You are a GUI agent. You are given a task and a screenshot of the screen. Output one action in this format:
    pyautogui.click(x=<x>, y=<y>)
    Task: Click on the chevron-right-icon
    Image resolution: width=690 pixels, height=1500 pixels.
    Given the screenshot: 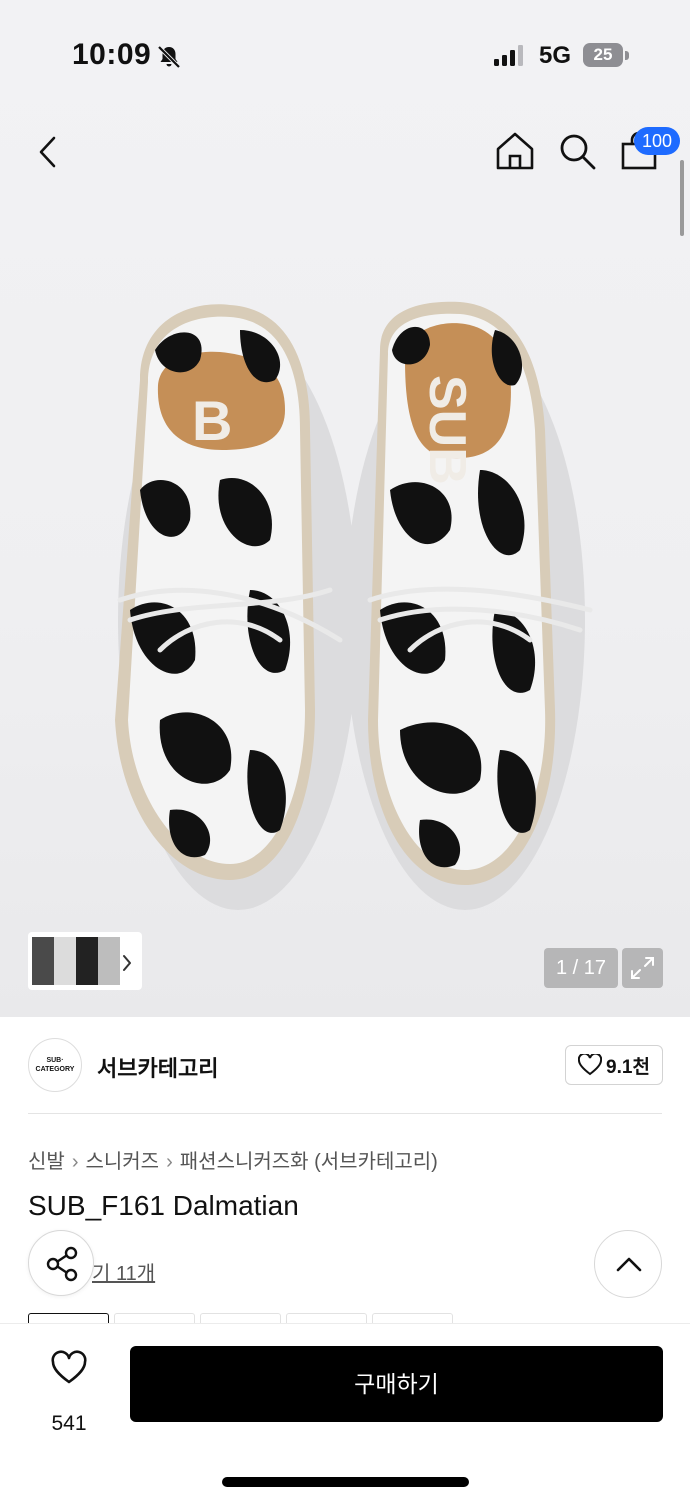 What is the action you would take?
    pyautogui.click(x=127, y=963)
    